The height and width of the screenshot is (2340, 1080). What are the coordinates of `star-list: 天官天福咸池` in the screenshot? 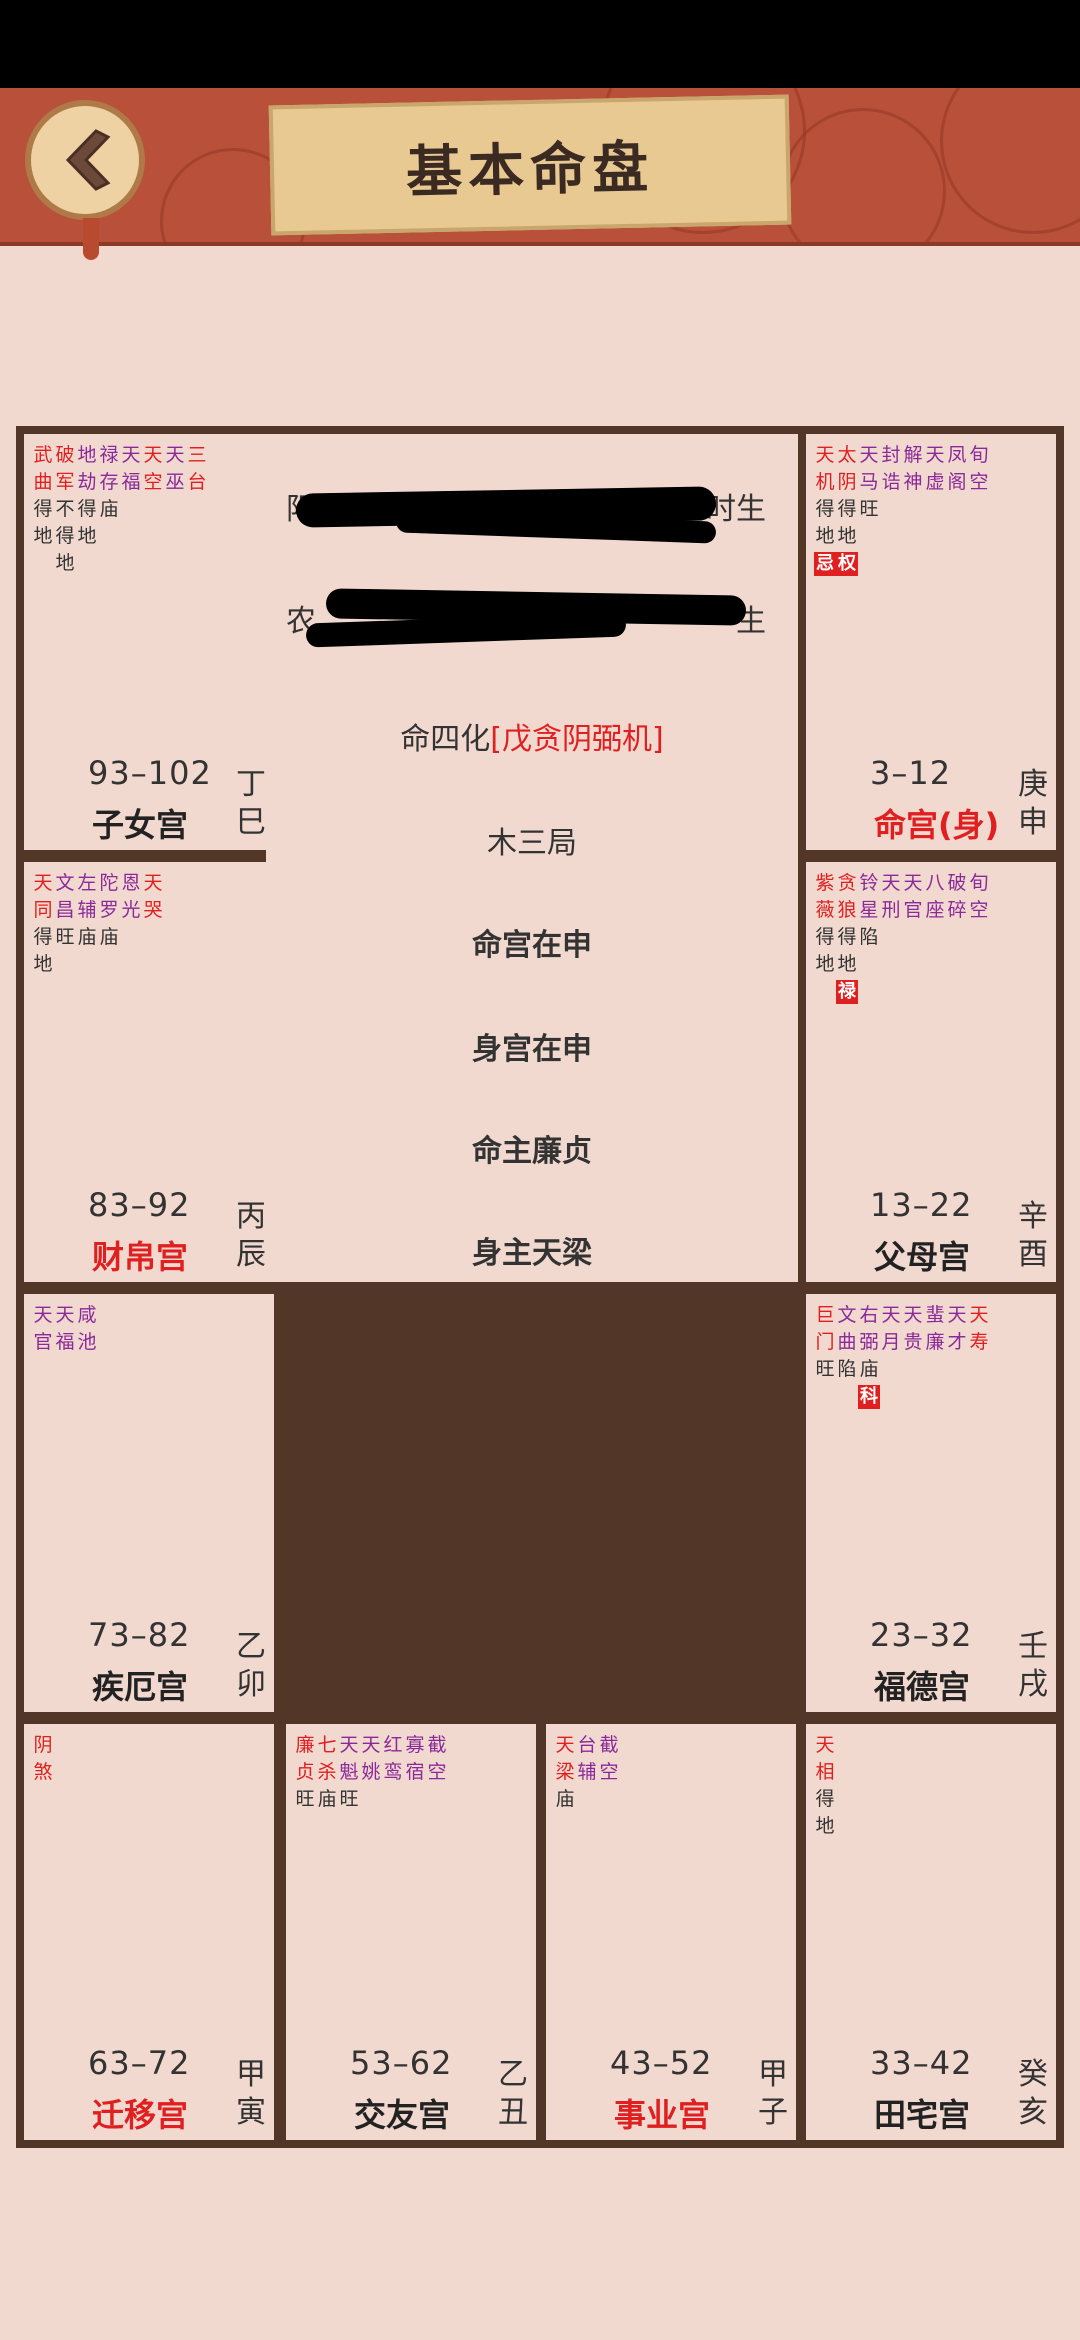 It's located at (65, 1329).